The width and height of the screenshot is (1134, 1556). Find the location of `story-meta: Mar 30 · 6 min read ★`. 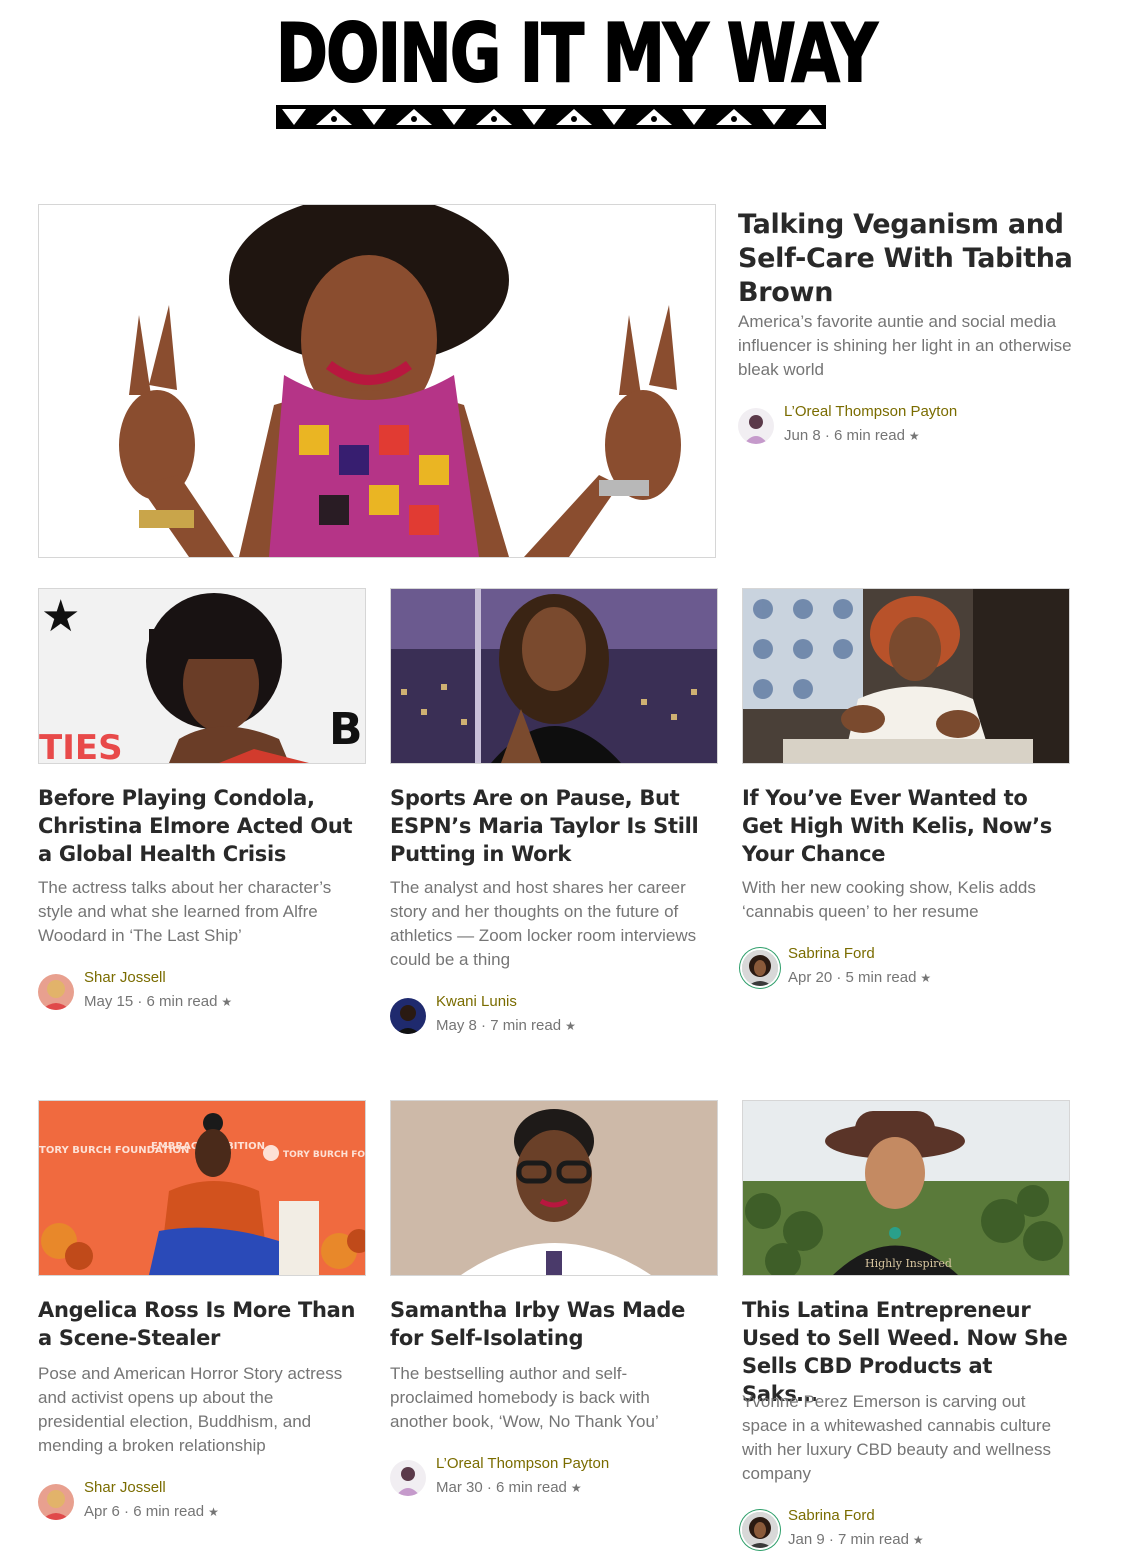

story-meta: Mar 30 · 6 min read ★ is located at coordinates (509, 1487).